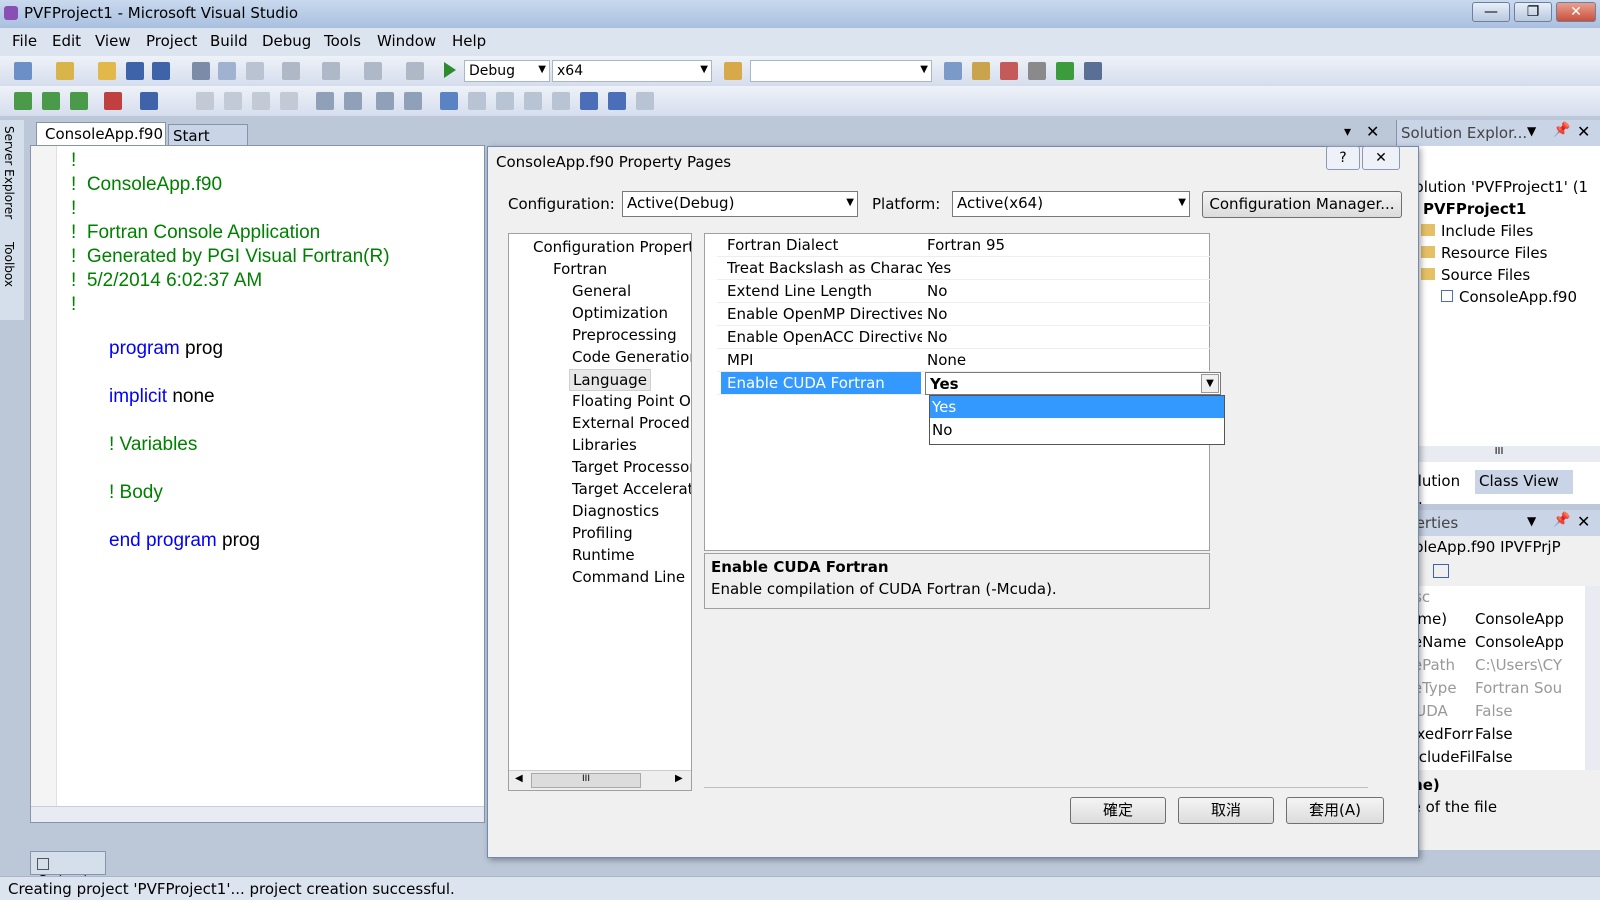 This screenshot has height=900, width=1600. Describe the element at coordinates (601, 291) in the screenshot. I see `tree-general: General` at that location.